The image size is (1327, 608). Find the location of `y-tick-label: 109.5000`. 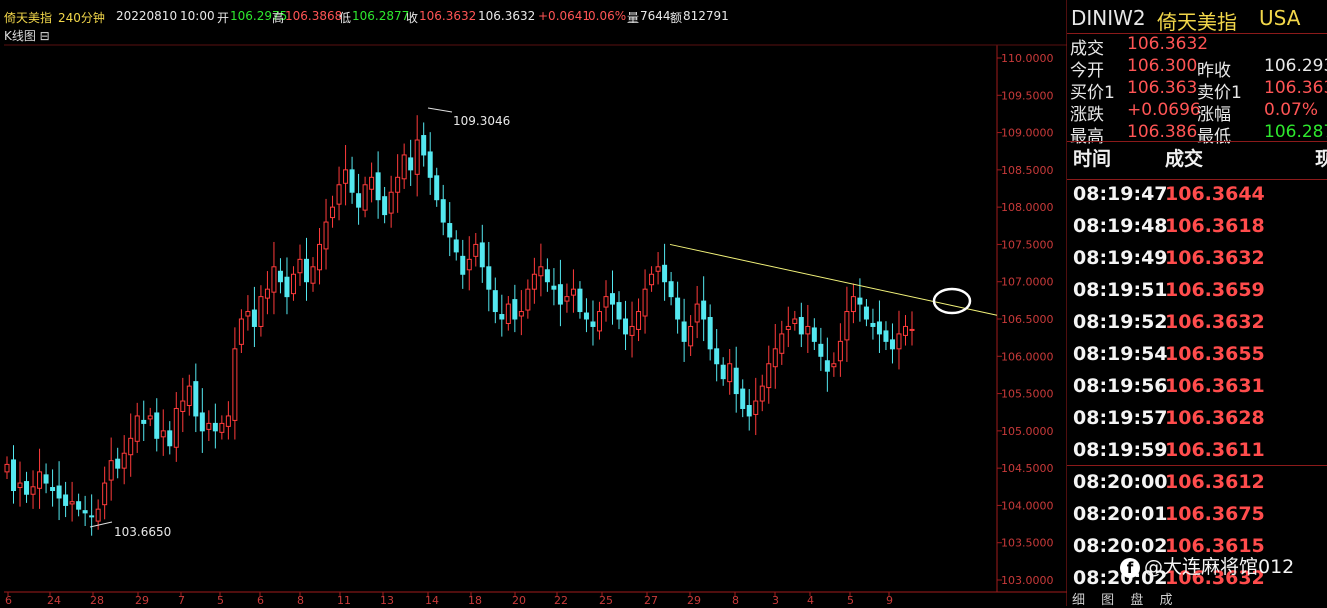

y-tick-label: 109.5000 is located at coordinates (1027, 95).